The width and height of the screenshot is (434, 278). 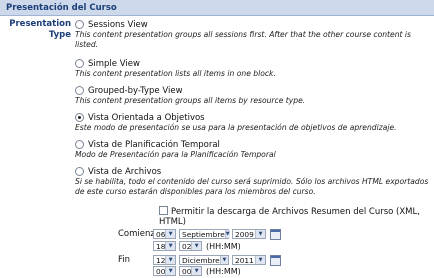 I want to click on end-year-select: 2011 ▼, so click(x=249, y=260).